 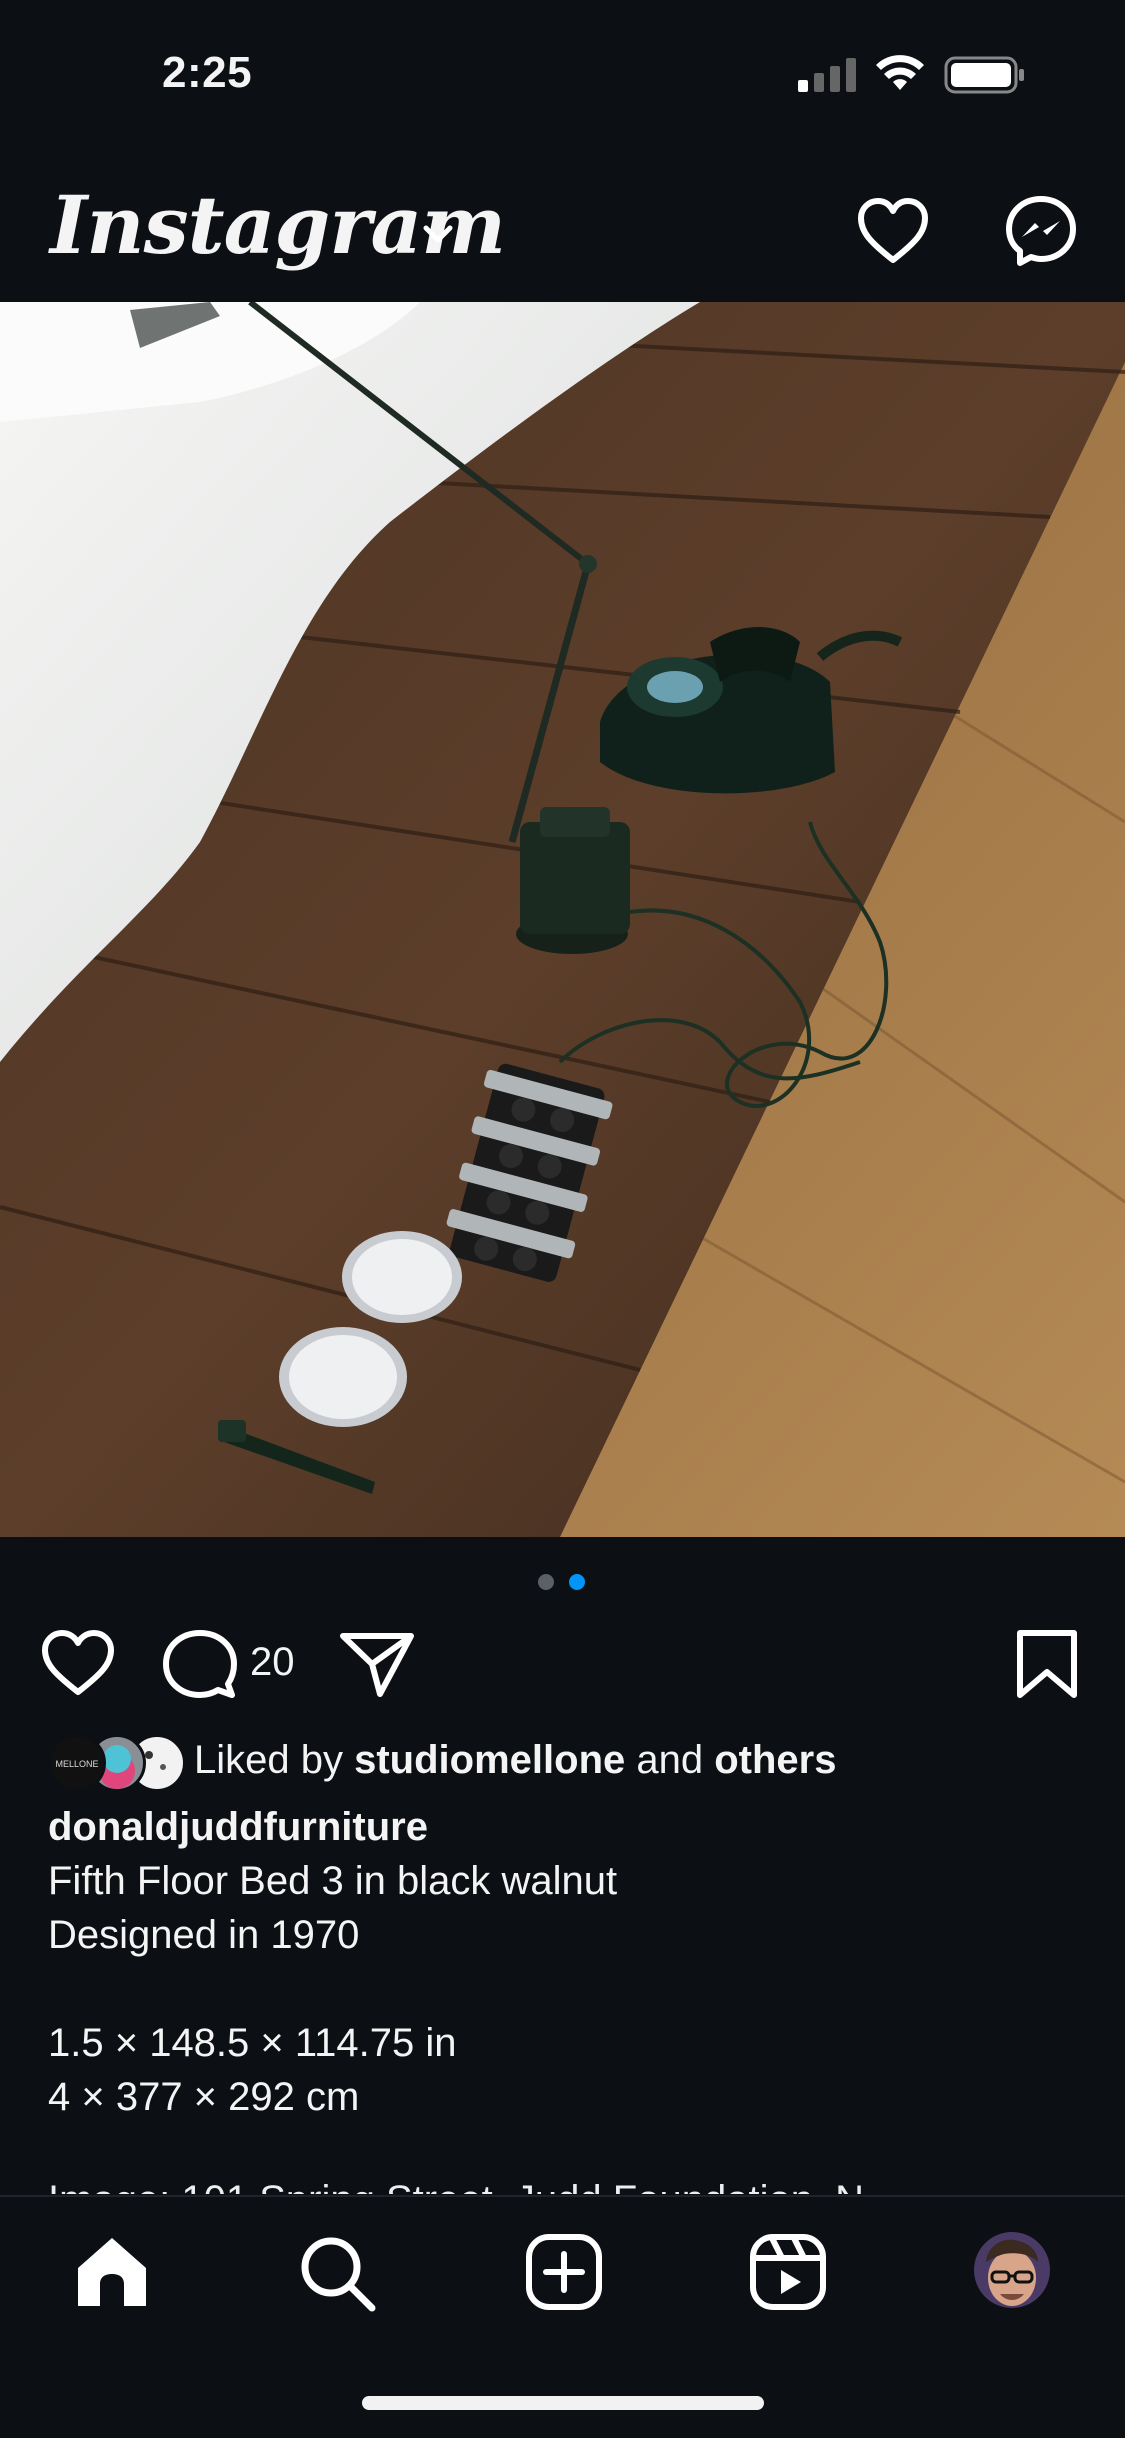 I want to click on caption-username: donaldjuddfurniture, so click(x=332, y=1827).